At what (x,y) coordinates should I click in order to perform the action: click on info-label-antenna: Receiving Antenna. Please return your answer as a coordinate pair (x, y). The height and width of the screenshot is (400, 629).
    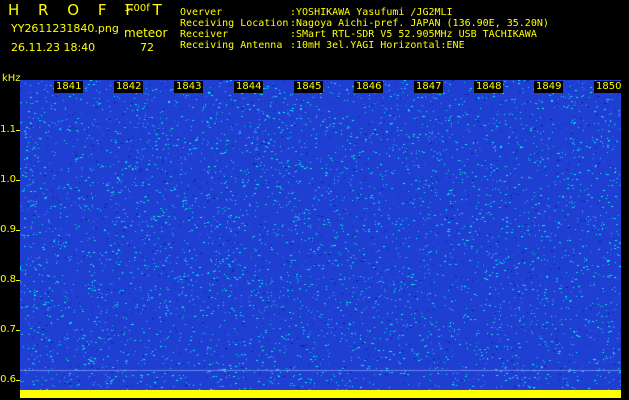
    Looking at the image, I should click on (231, 45).